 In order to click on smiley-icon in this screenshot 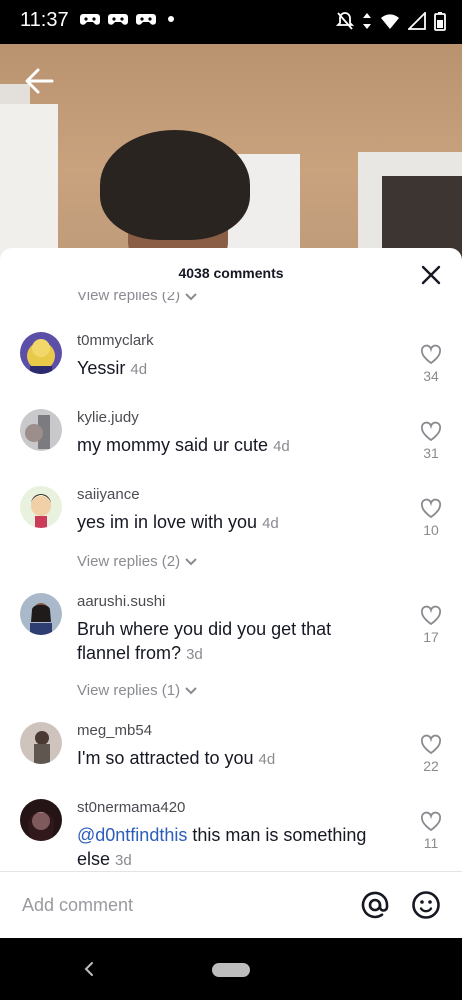, I will do `click(426, 905)`.